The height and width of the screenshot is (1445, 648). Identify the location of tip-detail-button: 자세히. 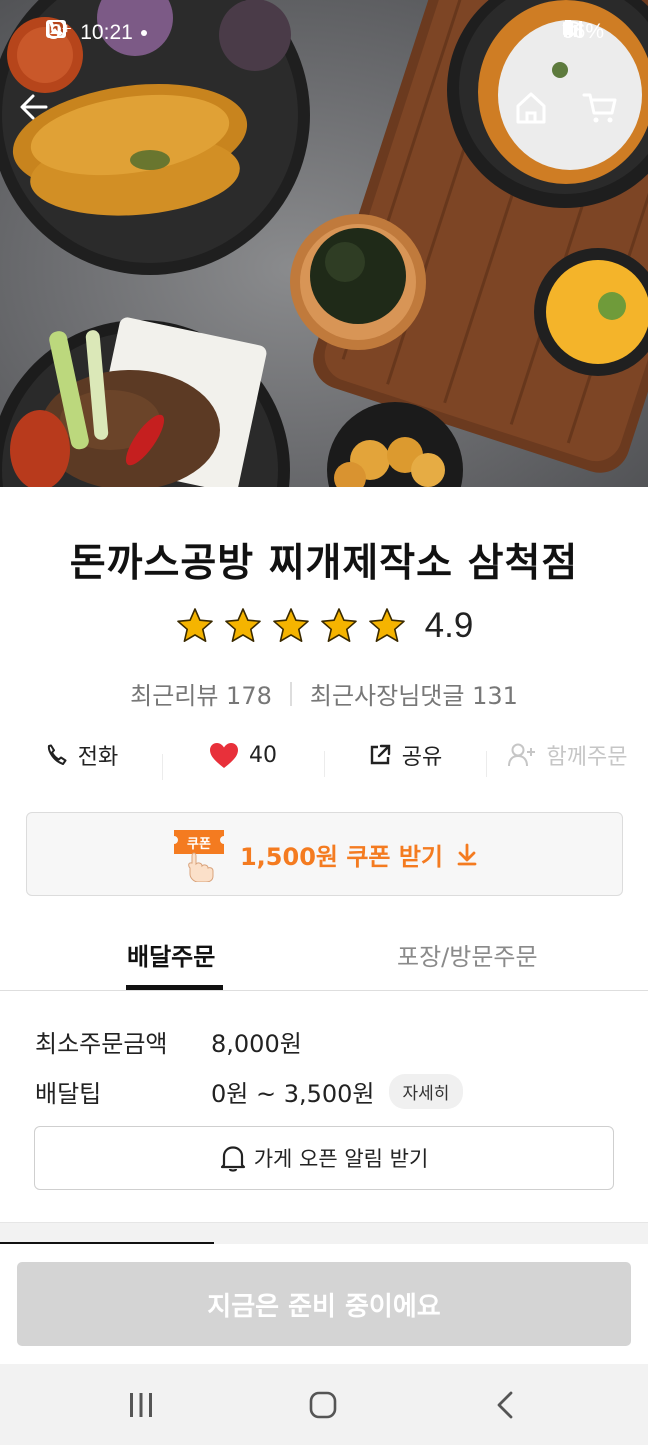
(426, 1091).